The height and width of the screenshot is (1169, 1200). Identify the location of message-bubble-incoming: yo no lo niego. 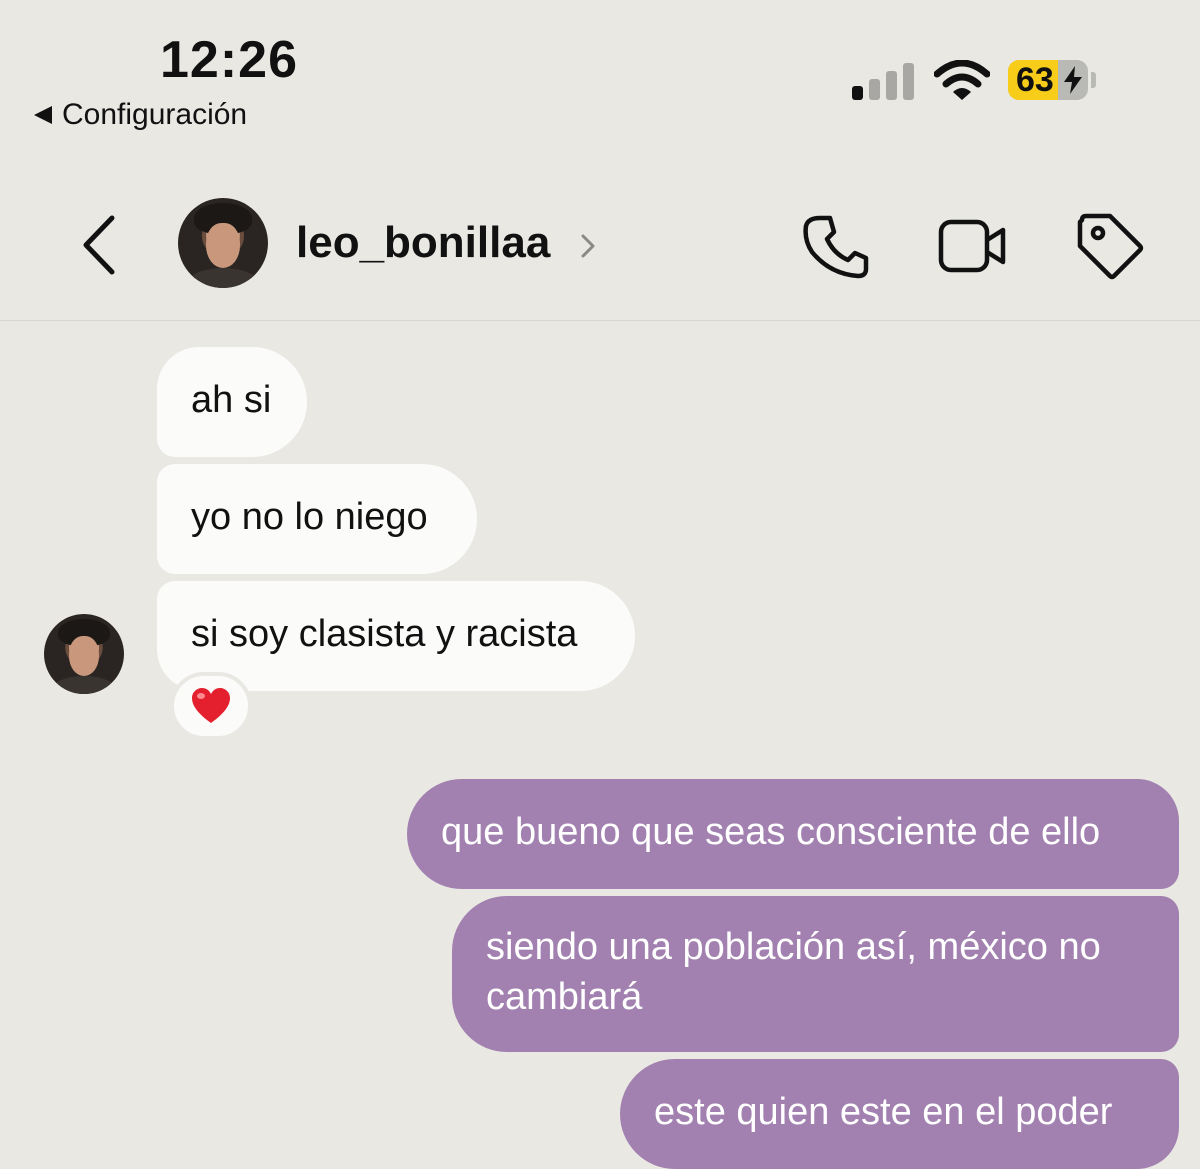
(317, 519).